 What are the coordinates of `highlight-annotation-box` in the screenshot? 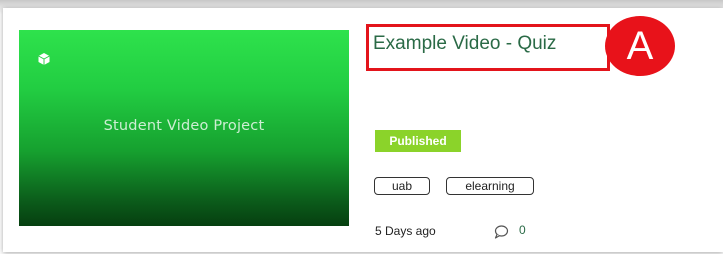 It's located at (488, 47).